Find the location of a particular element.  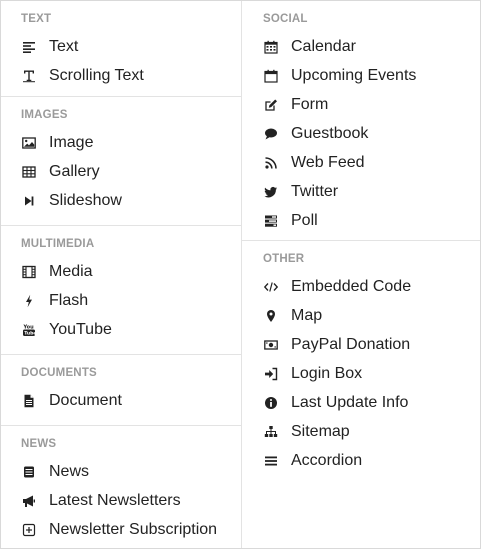

news-icon is located at coordinates (29, 472).